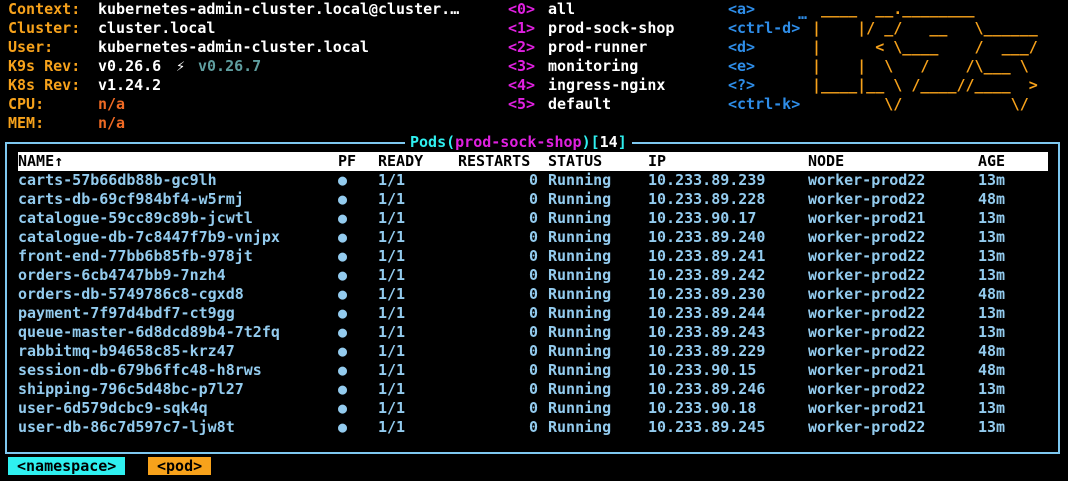  I want to click on col-ready: READY, so click(400, 161).